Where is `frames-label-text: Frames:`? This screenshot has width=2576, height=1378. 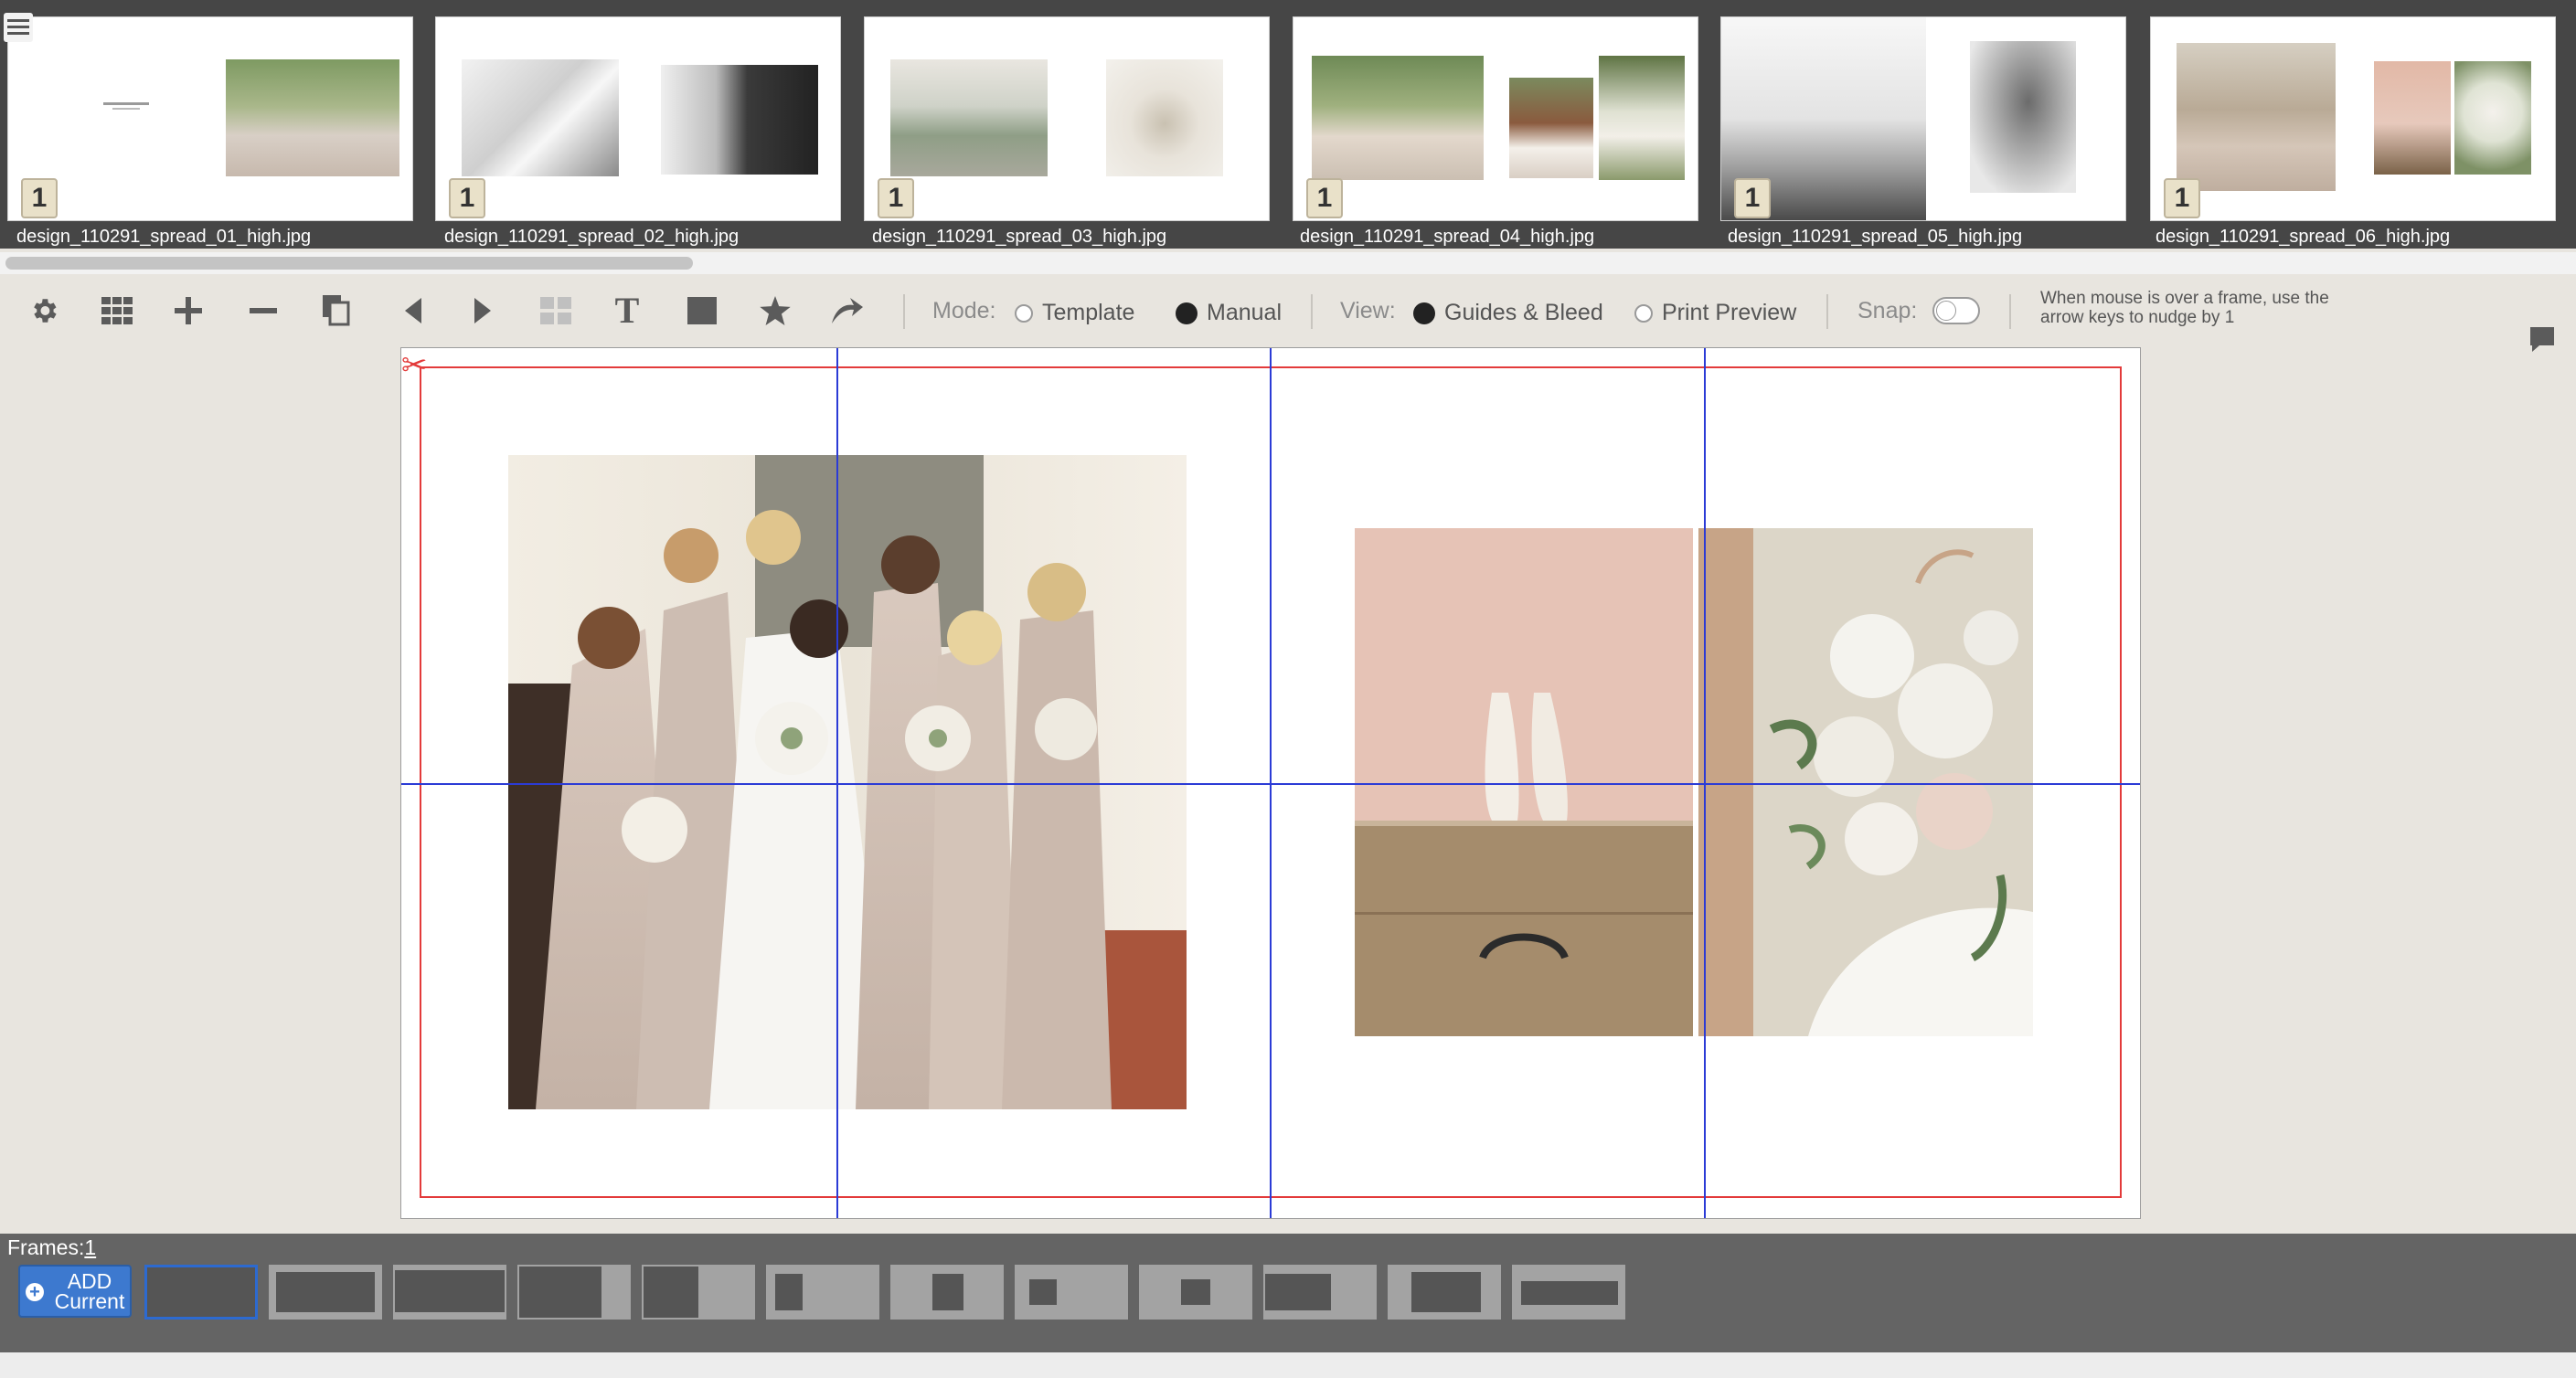 frames-label-text: Frames: is located at coordinates (46, 1247).